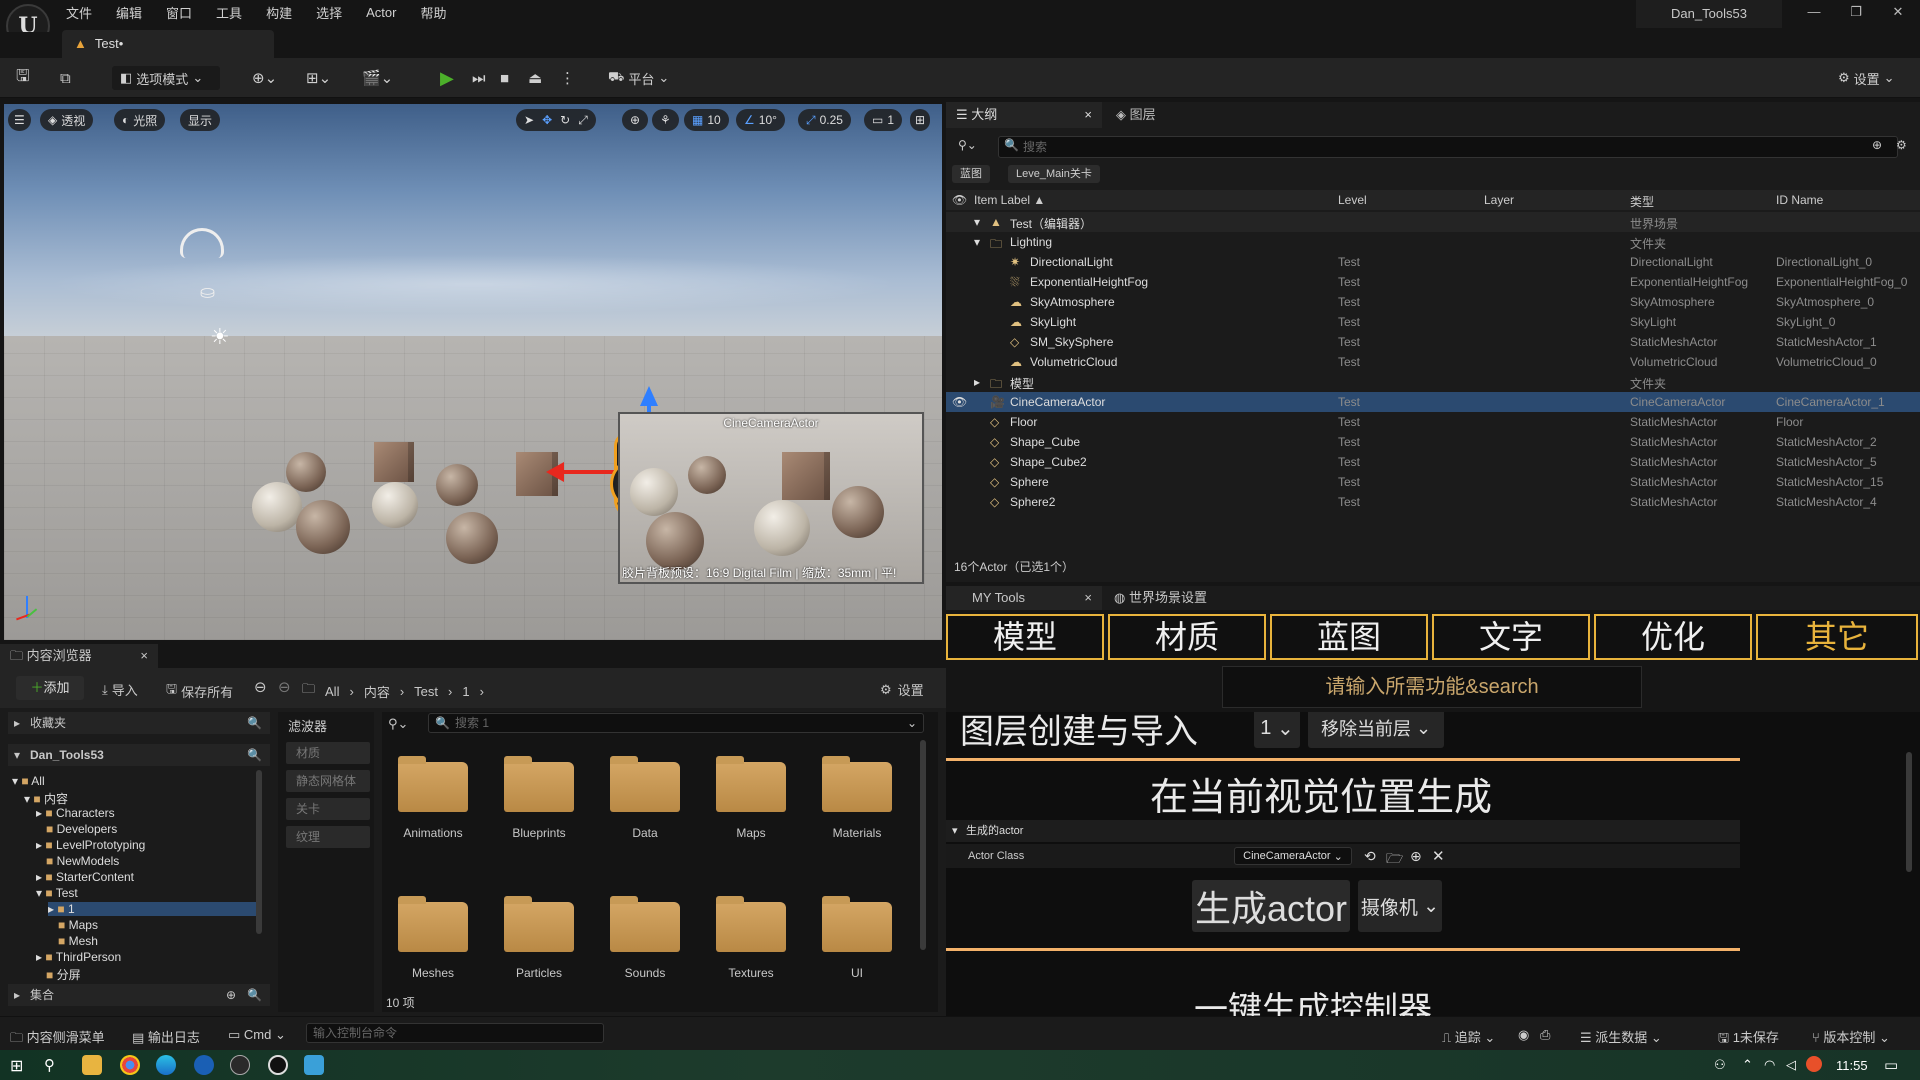 The image size is (1920, 1080). Describe the element at coordinates (139, 723) in the screenshot. I see `favorites-header: ▸ 收藏夹 🔍` at that location.